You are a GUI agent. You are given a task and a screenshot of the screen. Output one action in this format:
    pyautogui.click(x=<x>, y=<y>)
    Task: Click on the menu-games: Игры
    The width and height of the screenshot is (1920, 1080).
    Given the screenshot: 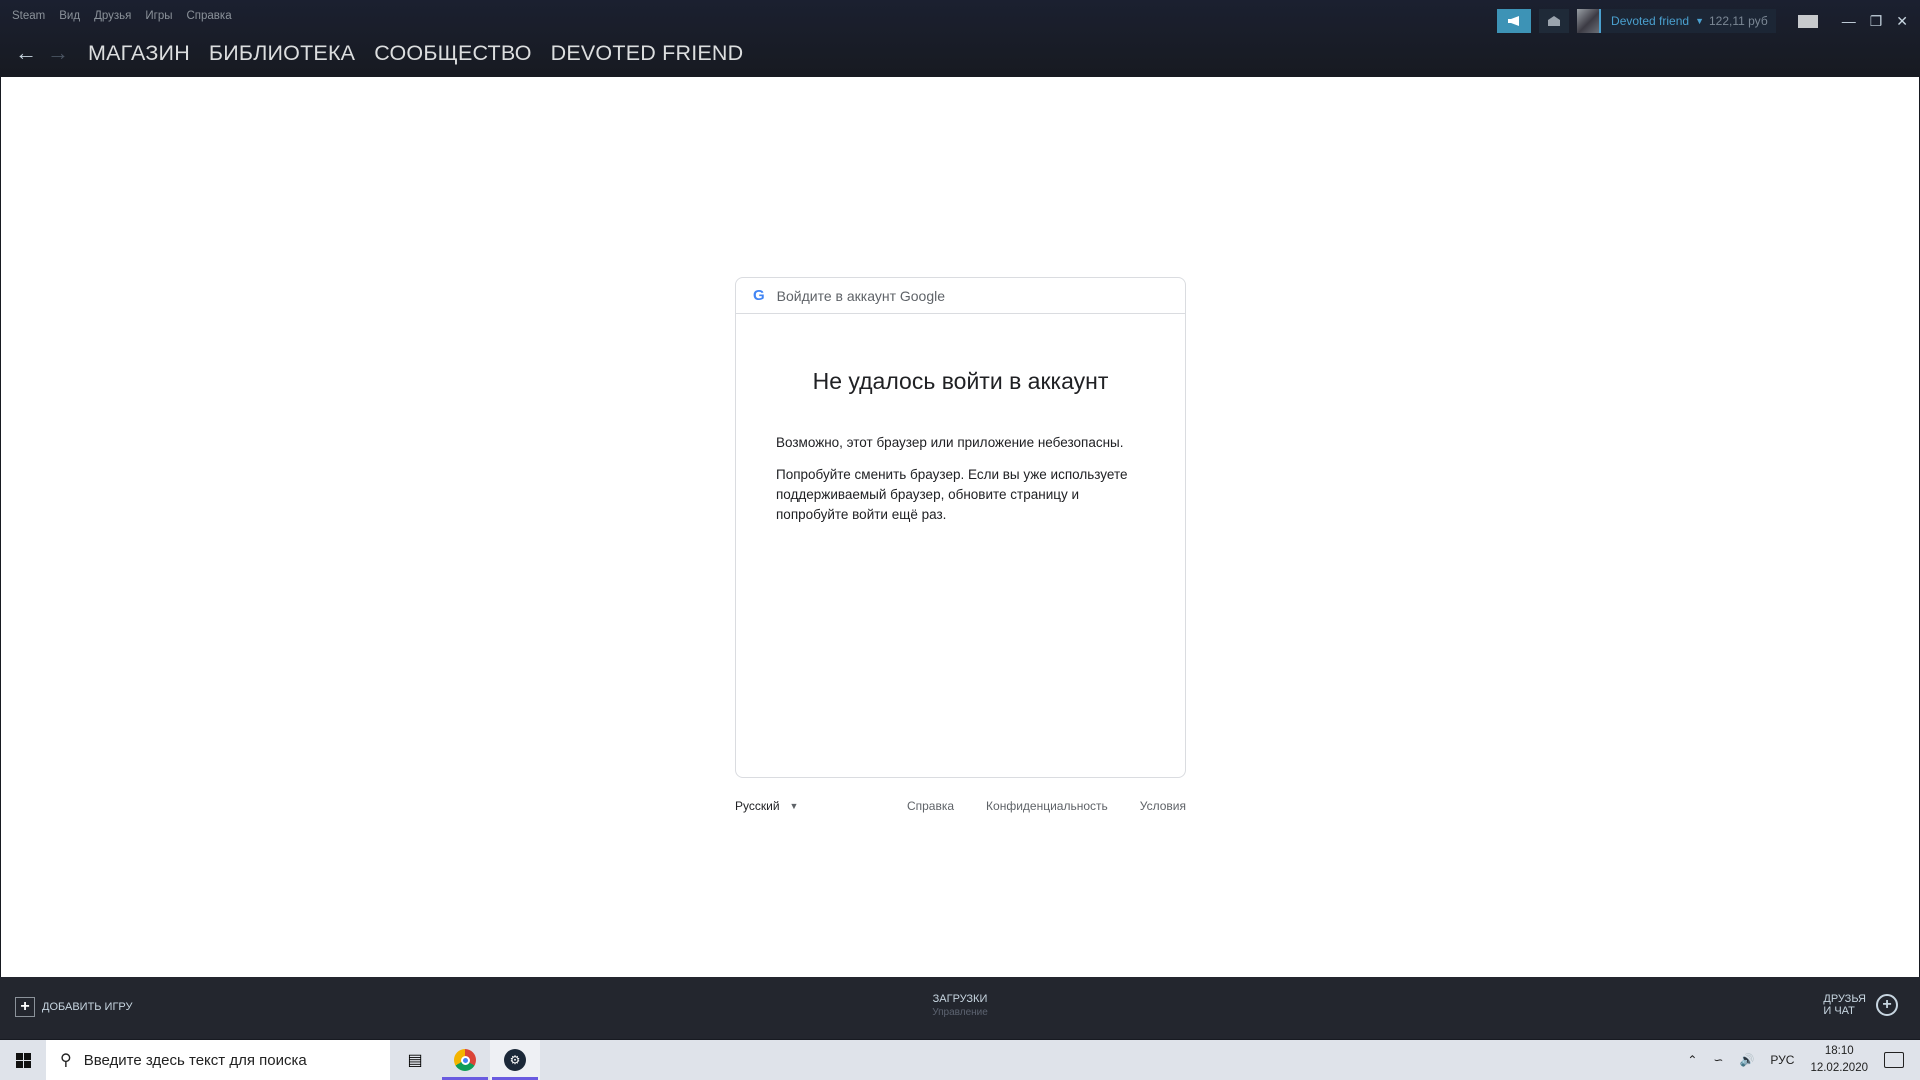 What is the action you would take?
    pyautogui.click(x=158, y=16)
    